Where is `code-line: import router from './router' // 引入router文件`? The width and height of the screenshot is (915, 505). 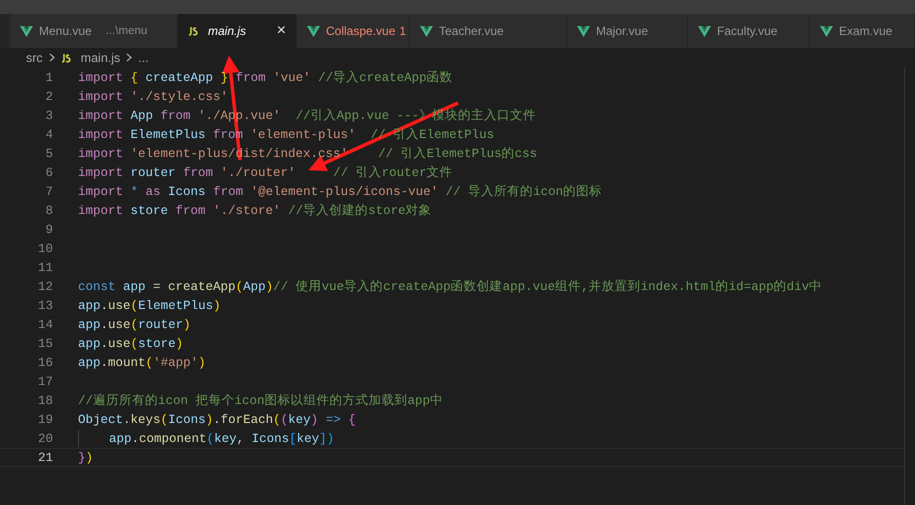
code-line: import router from './router' // 引入router文件 is located at coordinates (265, 172).